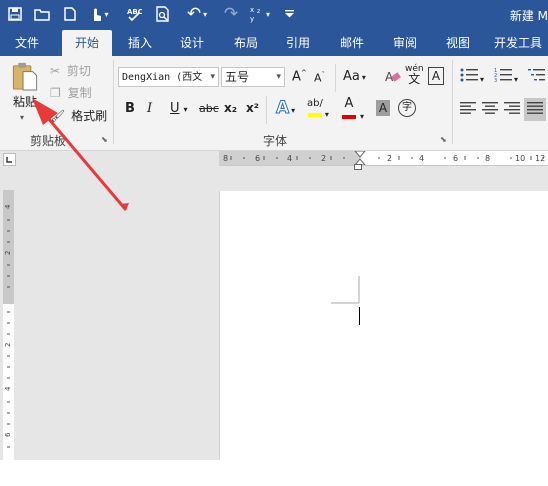  I want to click on print-preview-icon, so click(163, 14).